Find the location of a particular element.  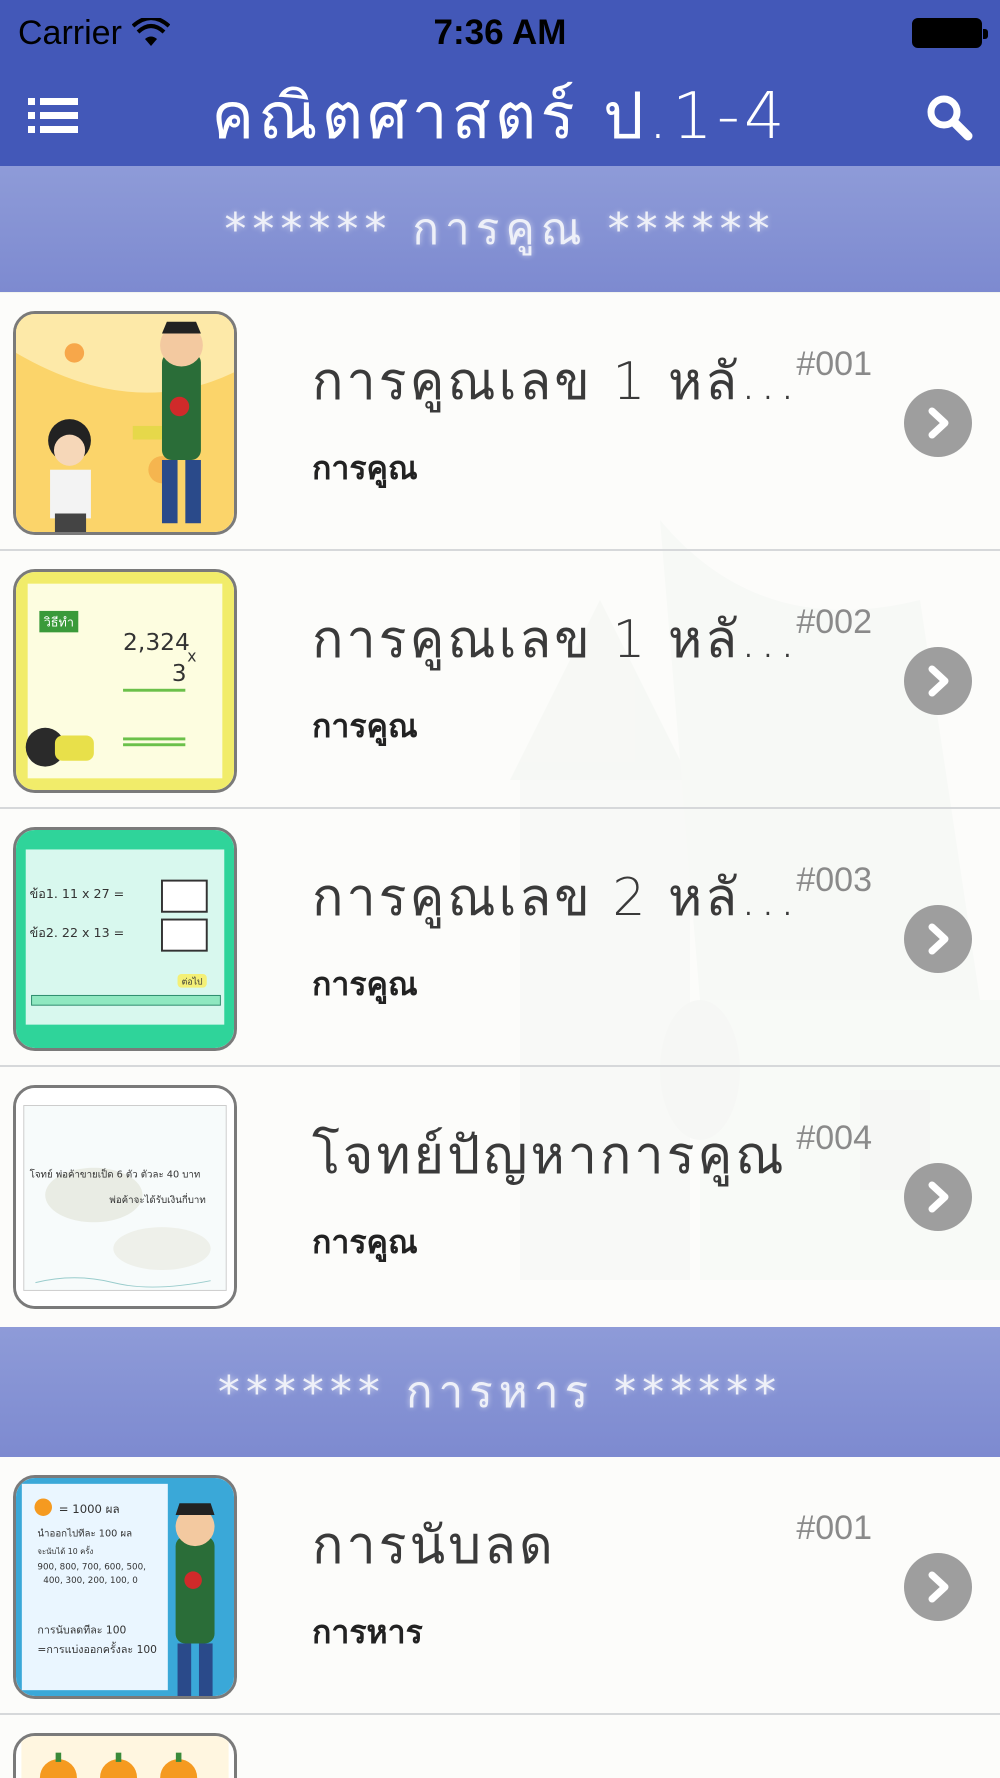

status-bar: Carrier 7:36 AM is located at coordinates (500, 33).